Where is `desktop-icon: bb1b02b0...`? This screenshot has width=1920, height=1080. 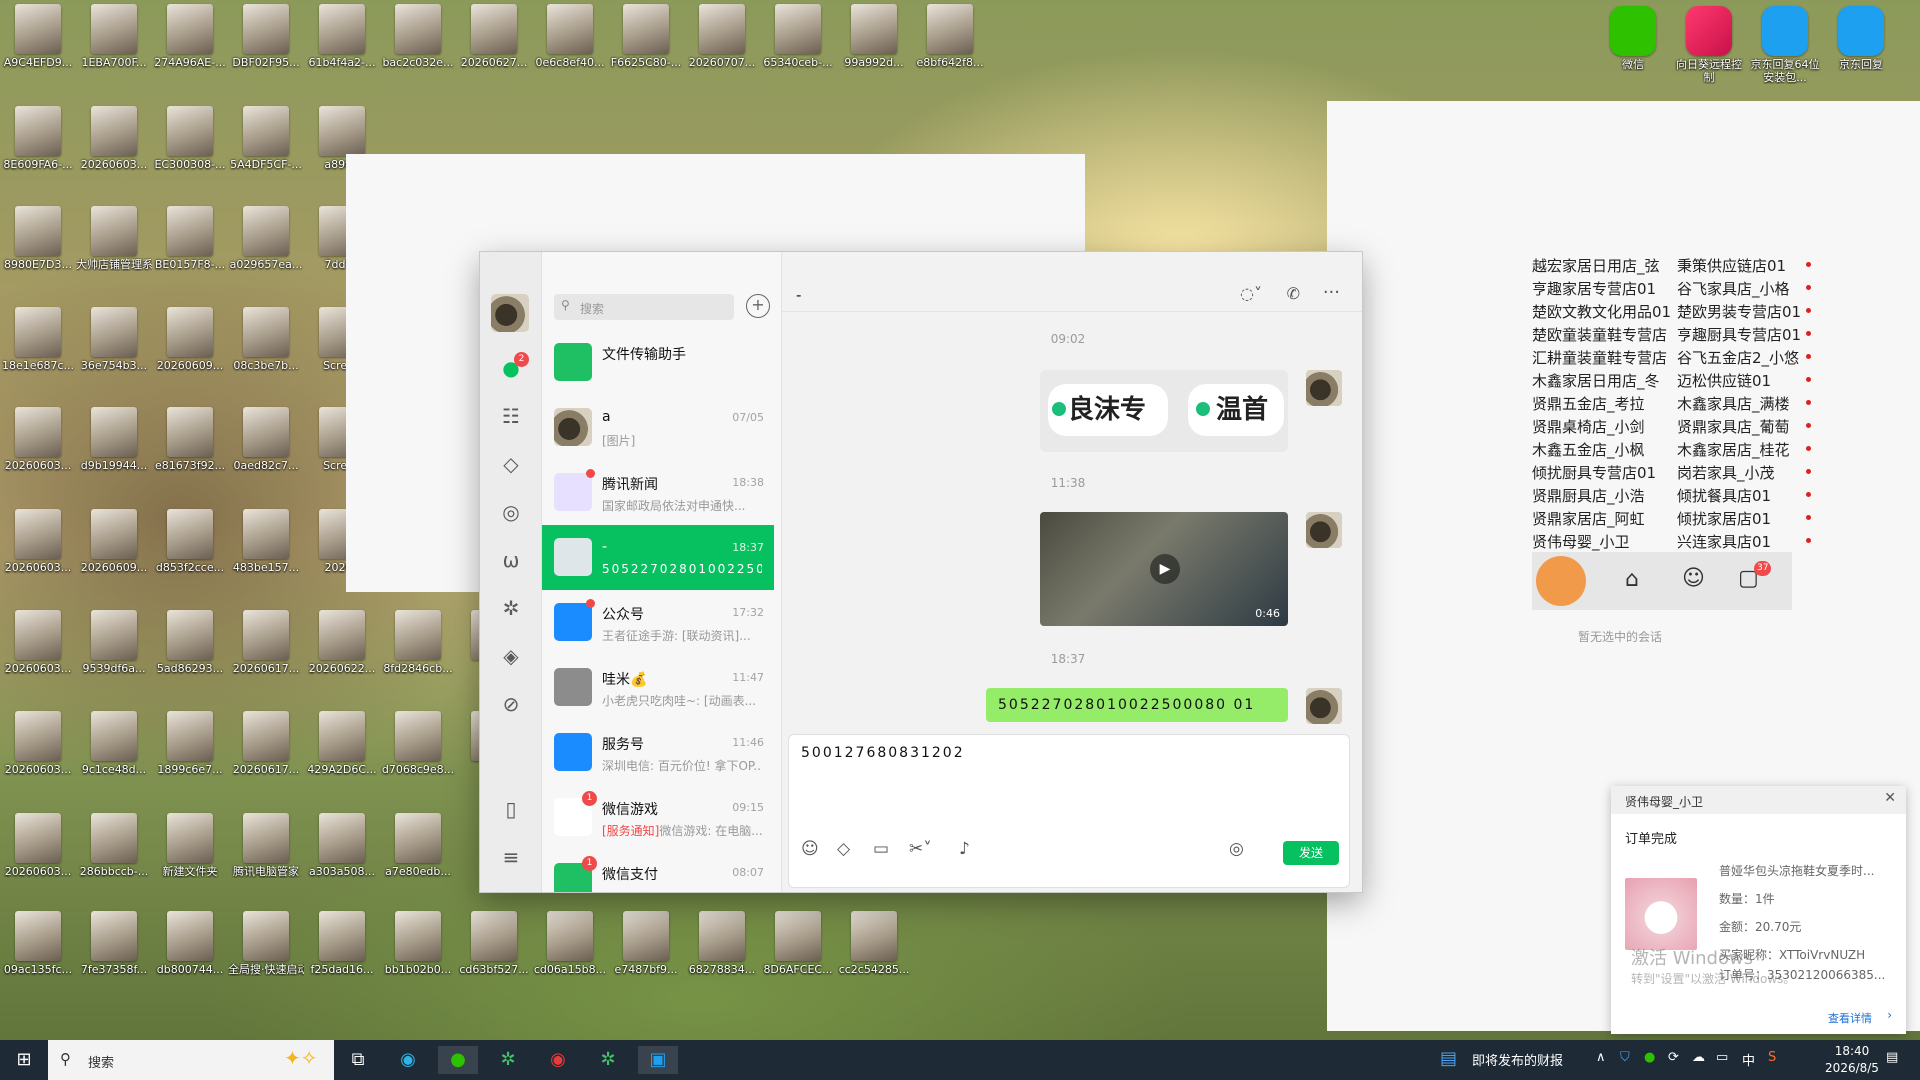 desktop-icon: bb1b02b0... is located at coordinates (418, 943).